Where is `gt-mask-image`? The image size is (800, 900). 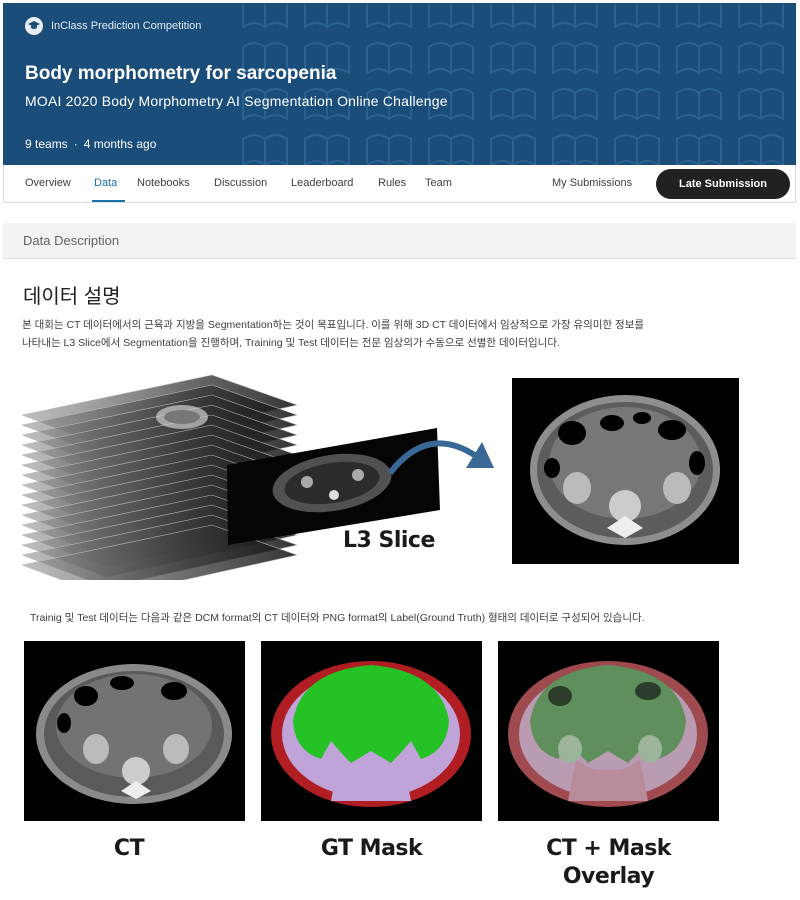 gt-mask-image is located at coordinates (371, 731).